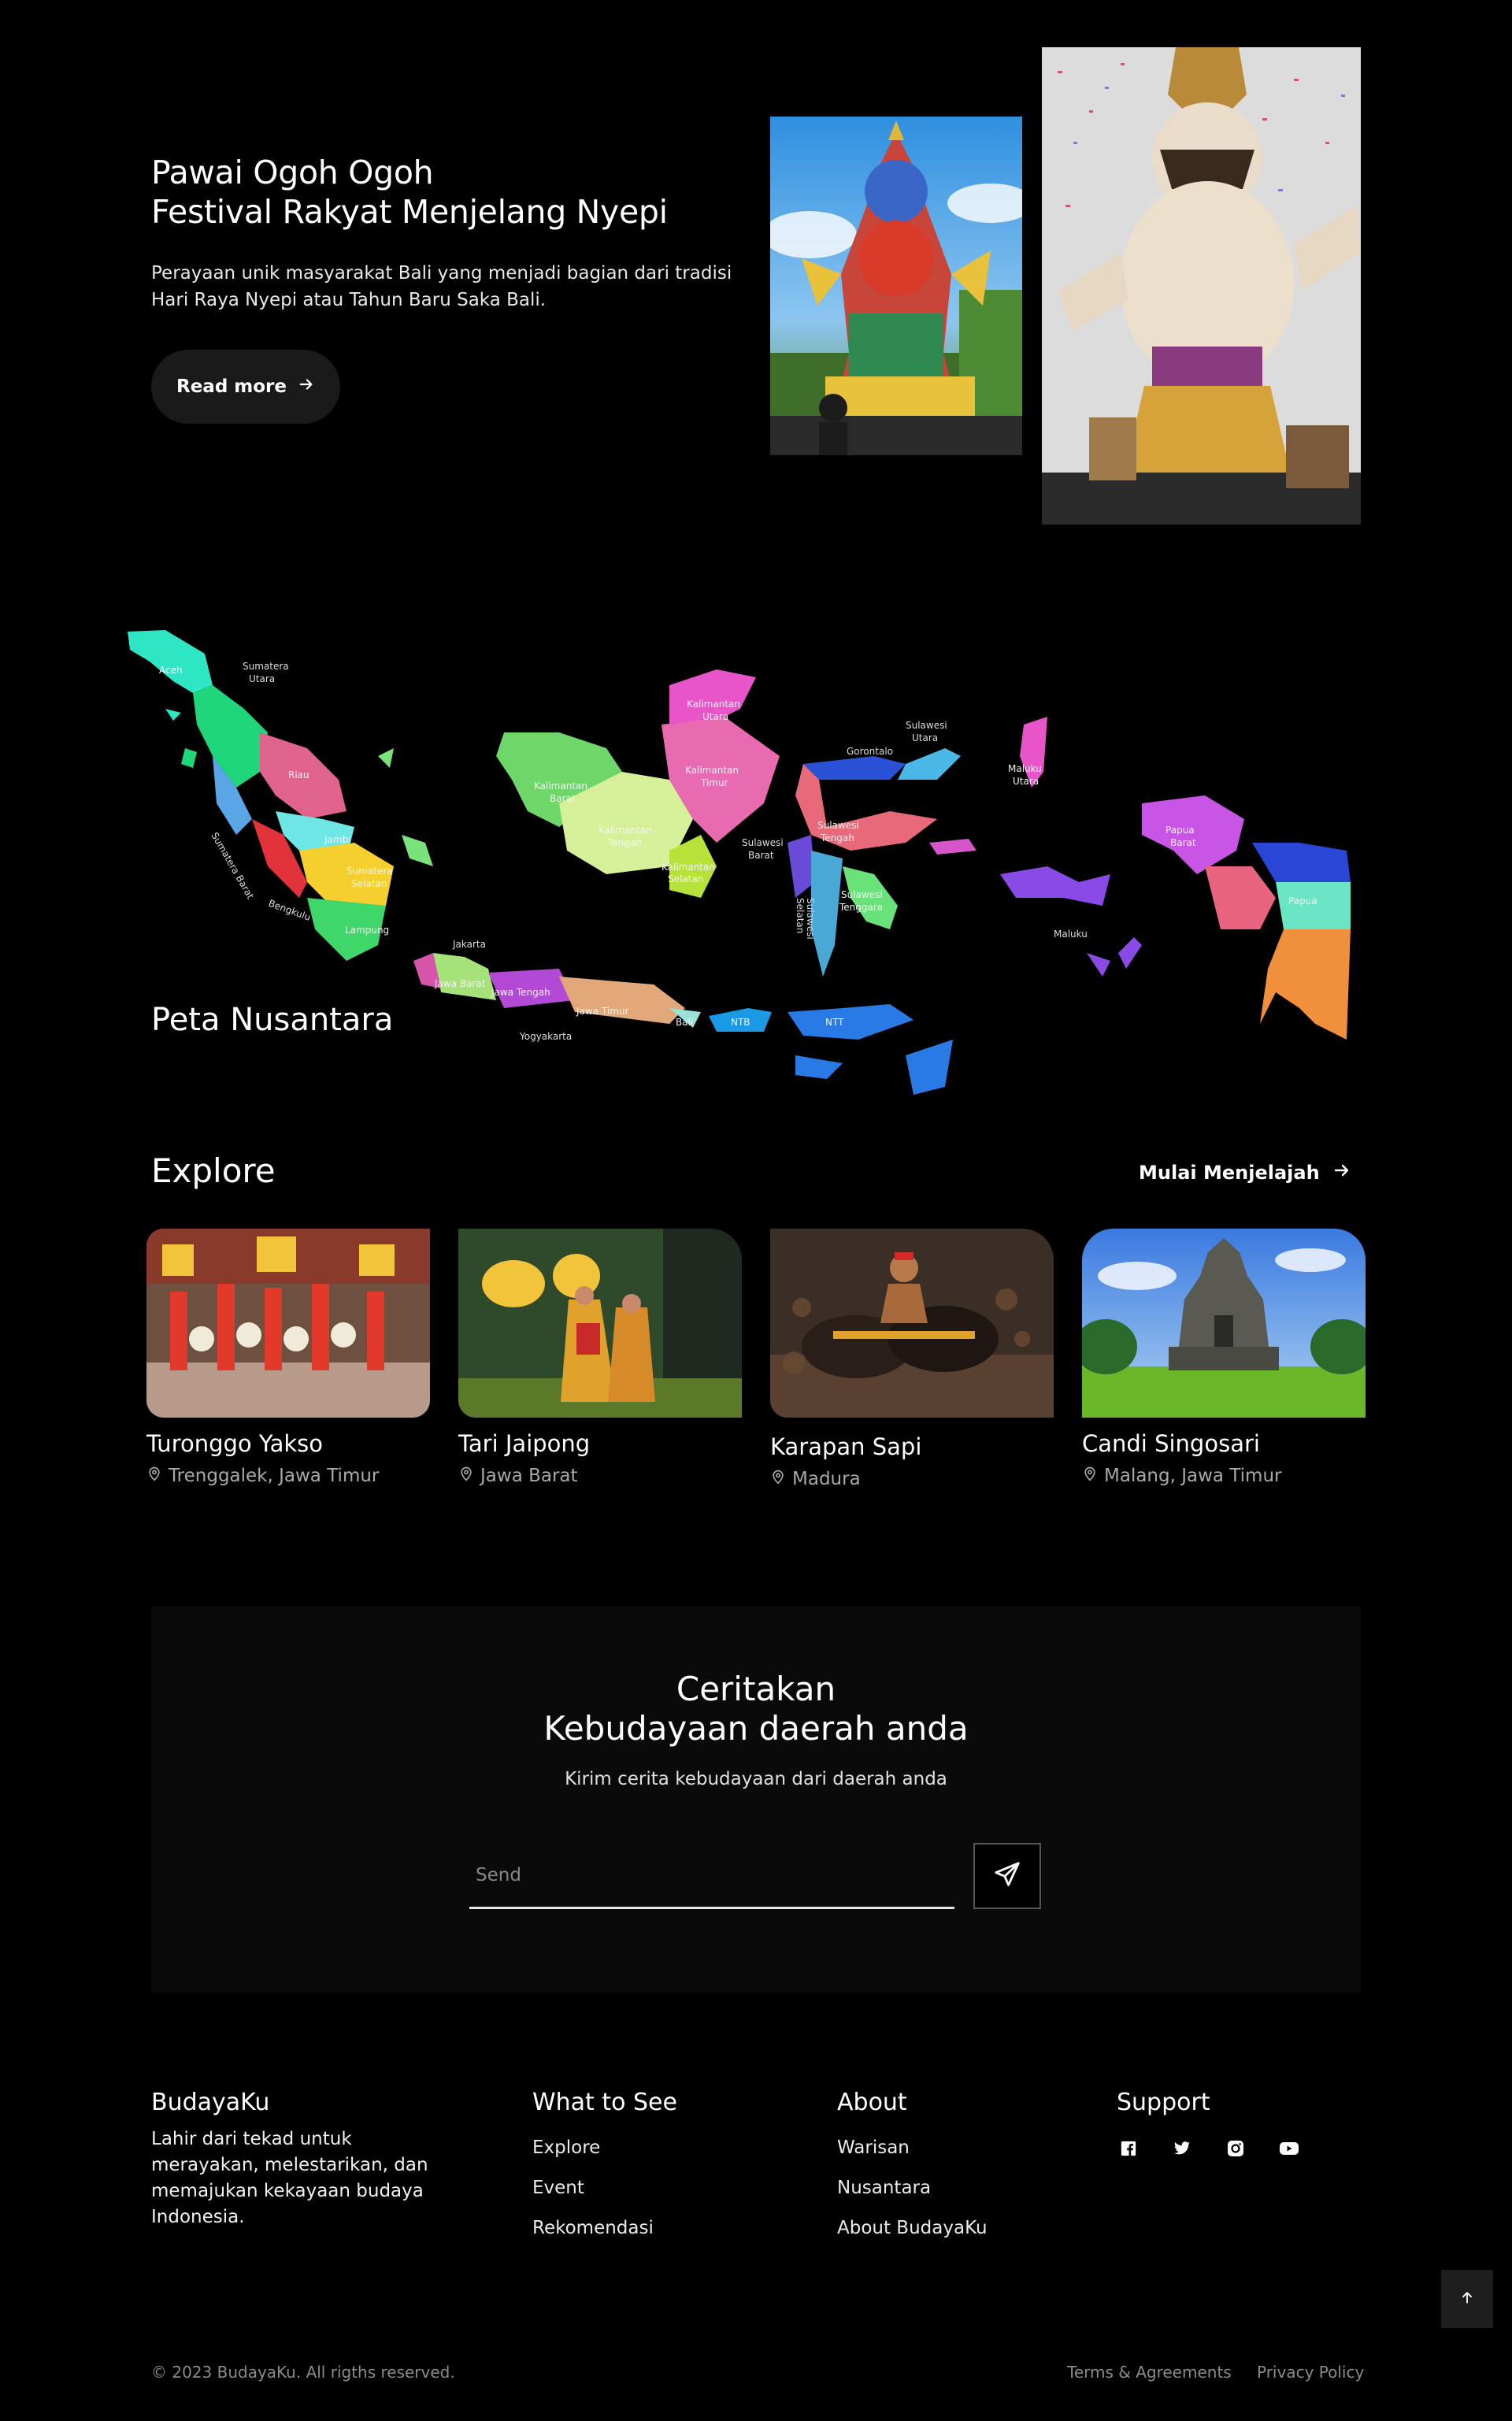 Image resolution: width=1512 pixels, height=2421 pixels. Describe the element at coordinates (600, 1323) in the screenshot. I see `card-image-tari-jaipong` at that location.